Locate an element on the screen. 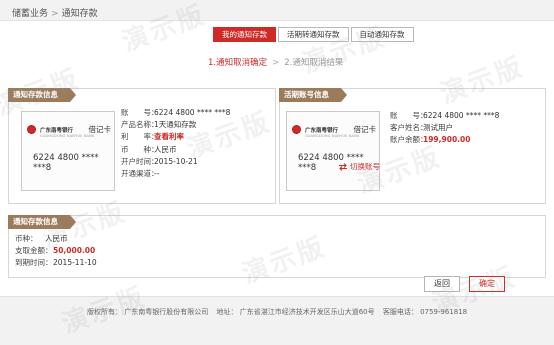  card-number: 6224 4800 **** ***8 is located at coordinates (66, 163).